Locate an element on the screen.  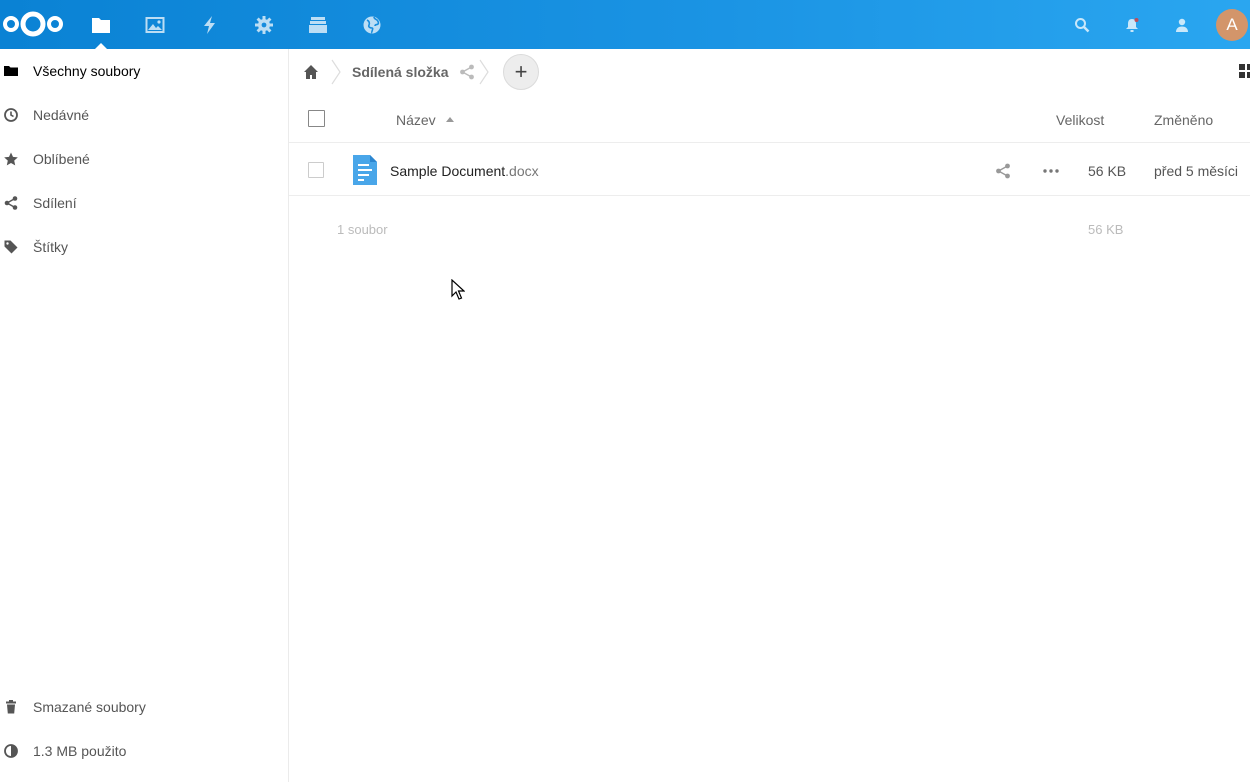
sidebar-item-trash: Smazané soubory is located at coordinates (144, 707).